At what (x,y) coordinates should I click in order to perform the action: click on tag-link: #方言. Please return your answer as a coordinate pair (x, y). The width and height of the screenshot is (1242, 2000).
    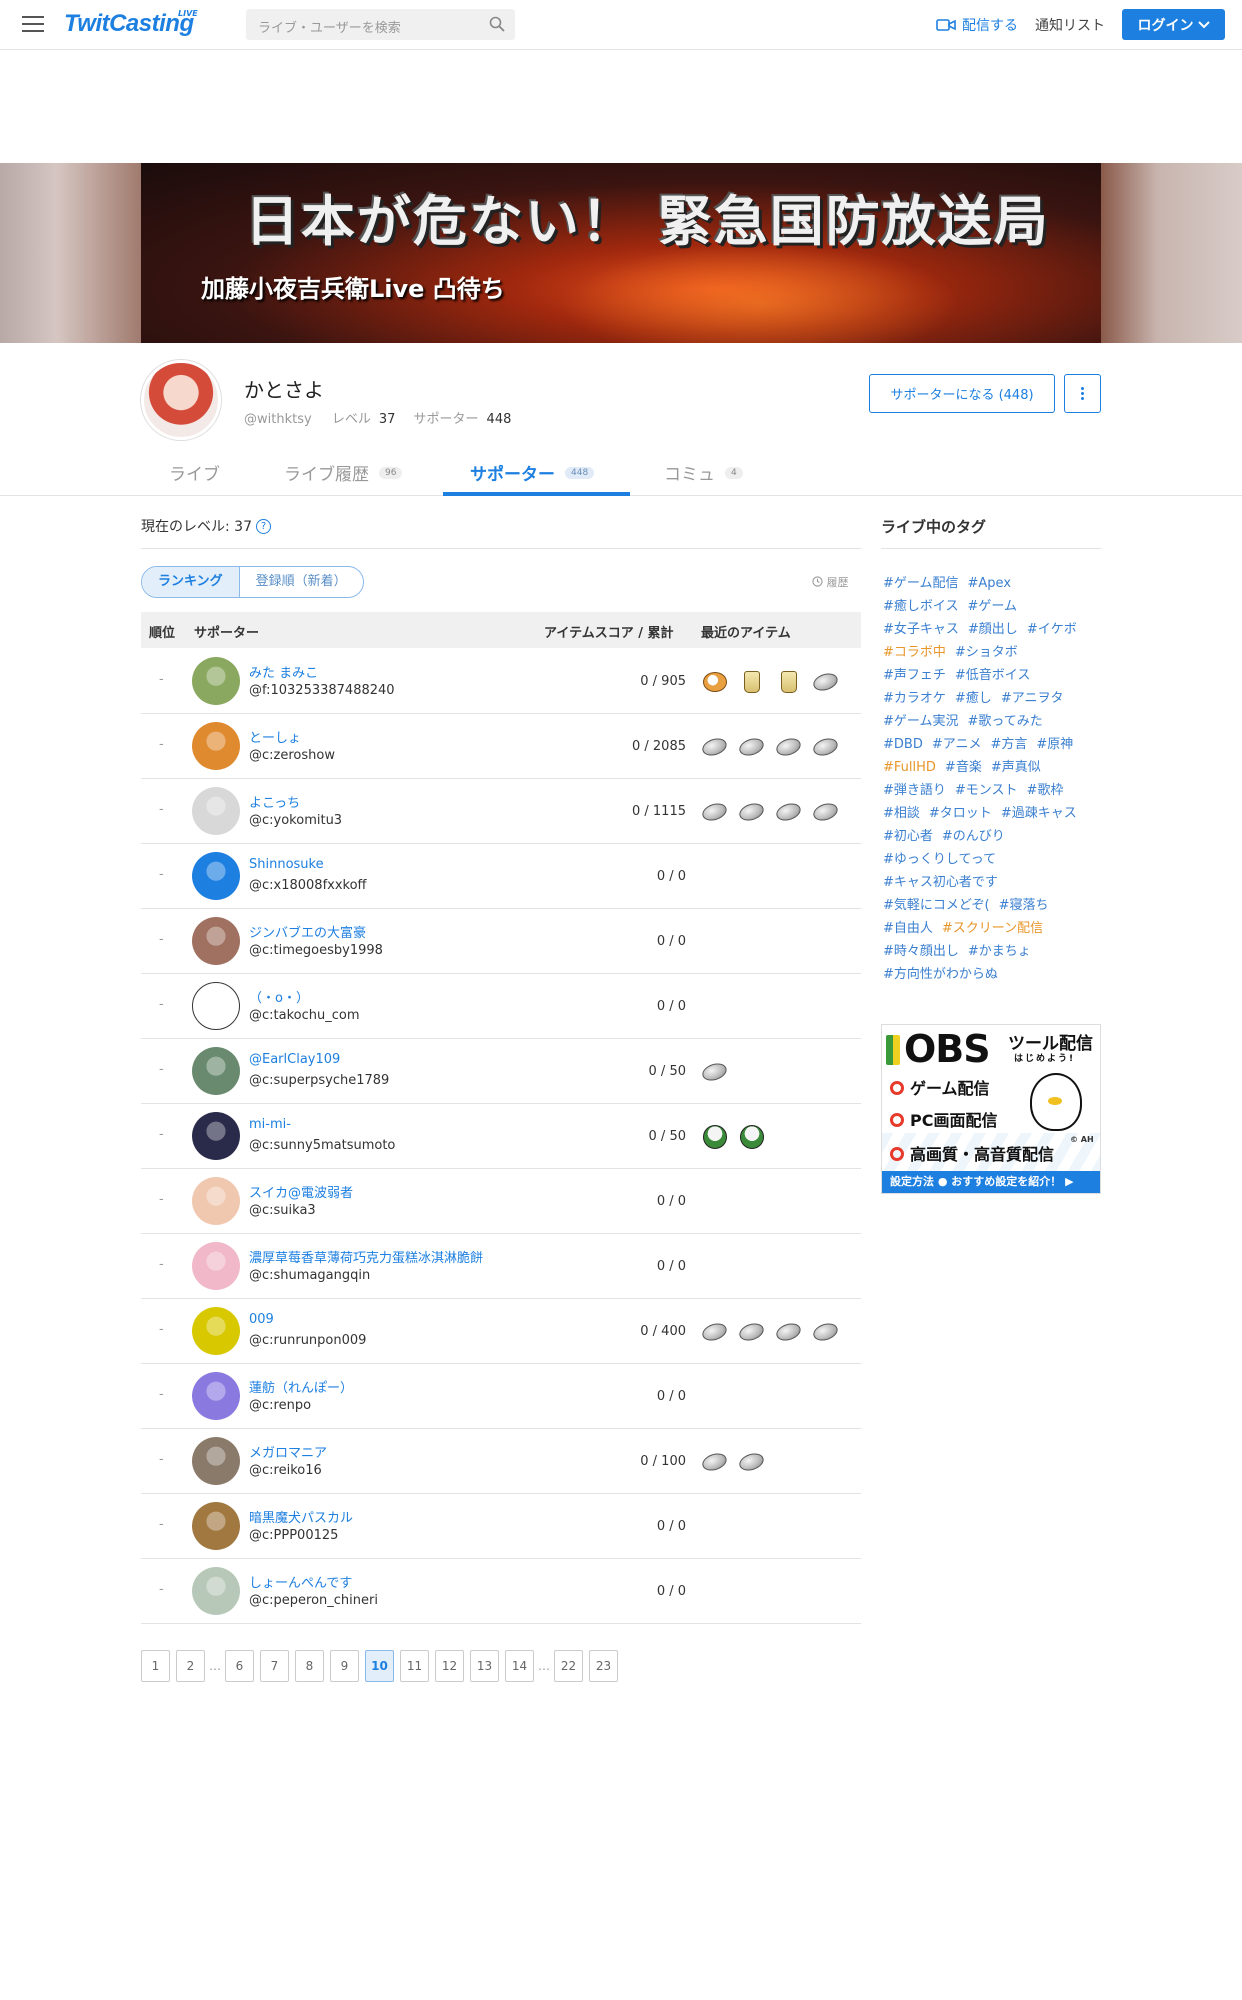
    Looking at the image, I should click on (1008, 744).